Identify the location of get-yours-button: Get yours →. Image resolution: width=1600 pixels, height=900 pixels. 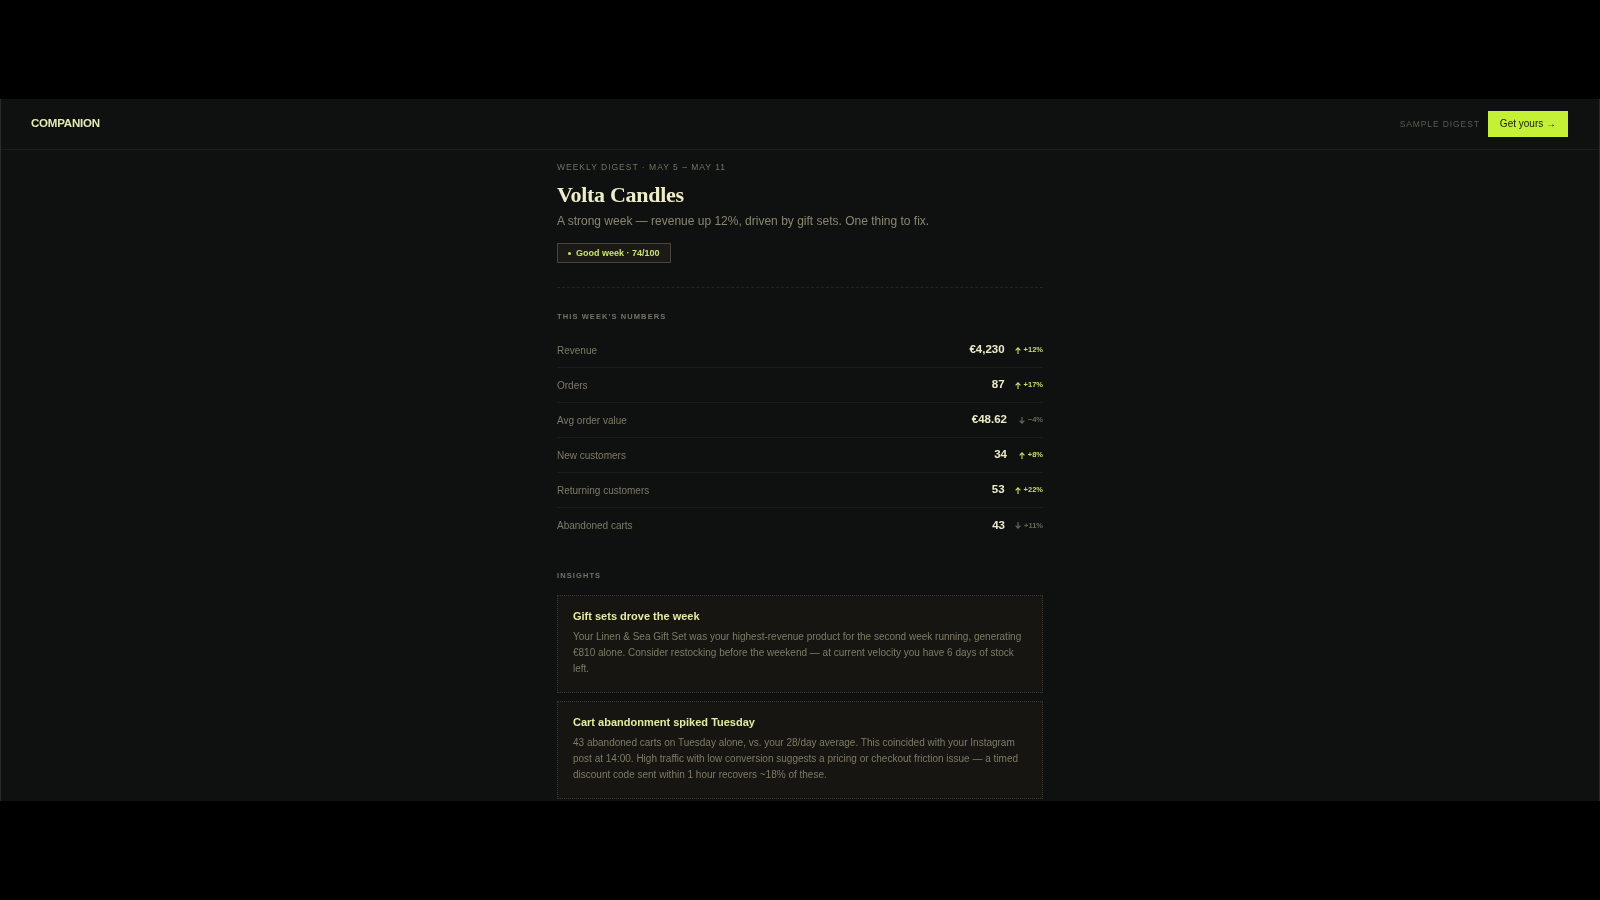
(1527, 124).